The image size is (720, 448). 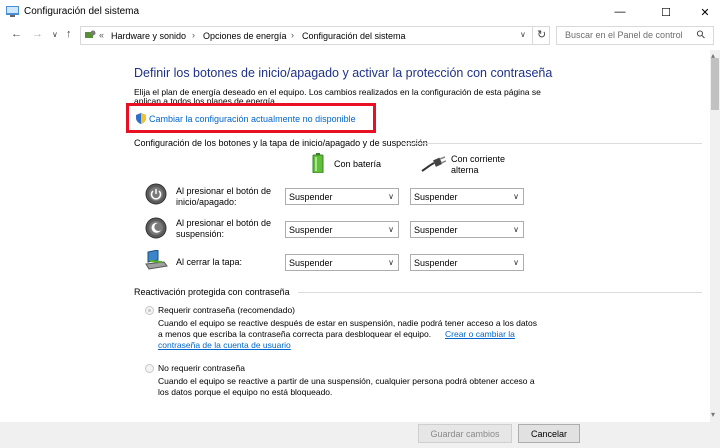 What do you see at coordinates (465, 433) in the screenshot?
I see `save-changes-button: Guardar cambios` at bounding box center [465, 433].